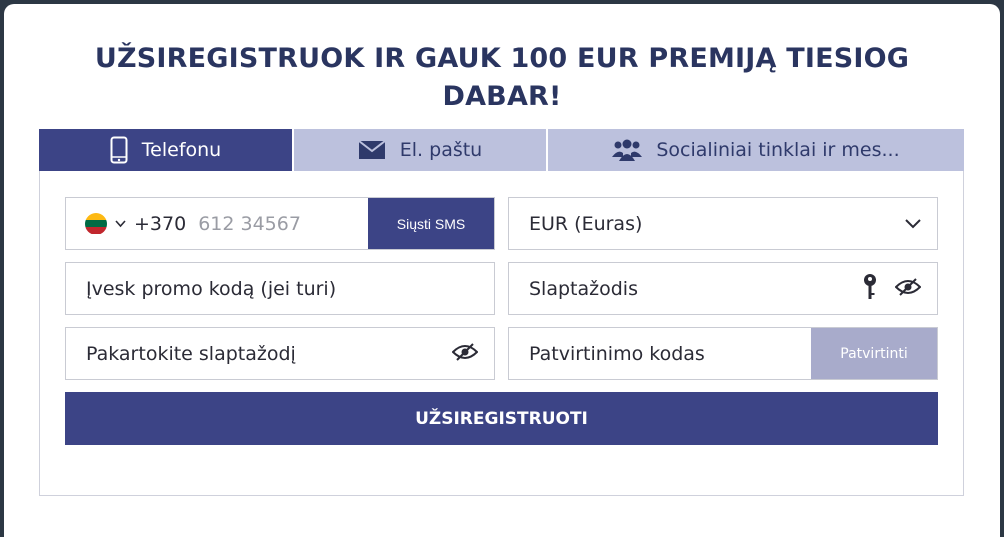 This screenshot has height=537, width=1004. I want to click on tab-email-label: El. paštu, so click(441, 150).